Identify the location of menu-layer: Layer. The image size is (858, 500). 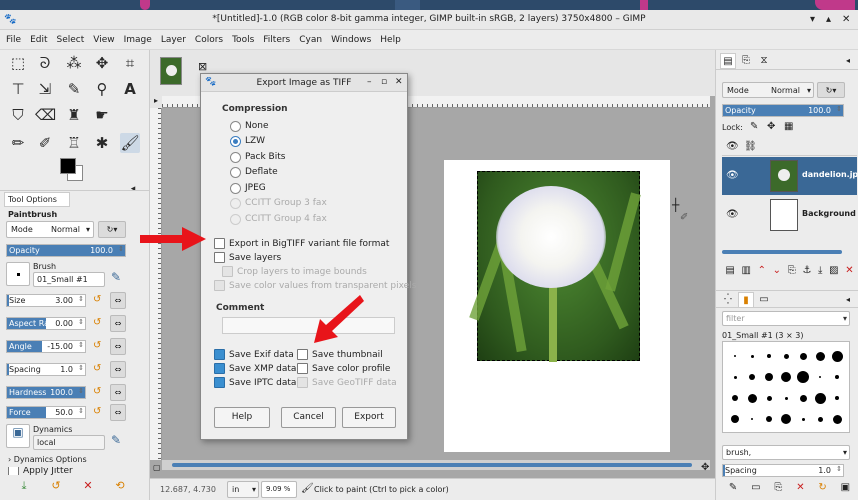
(173, 40).